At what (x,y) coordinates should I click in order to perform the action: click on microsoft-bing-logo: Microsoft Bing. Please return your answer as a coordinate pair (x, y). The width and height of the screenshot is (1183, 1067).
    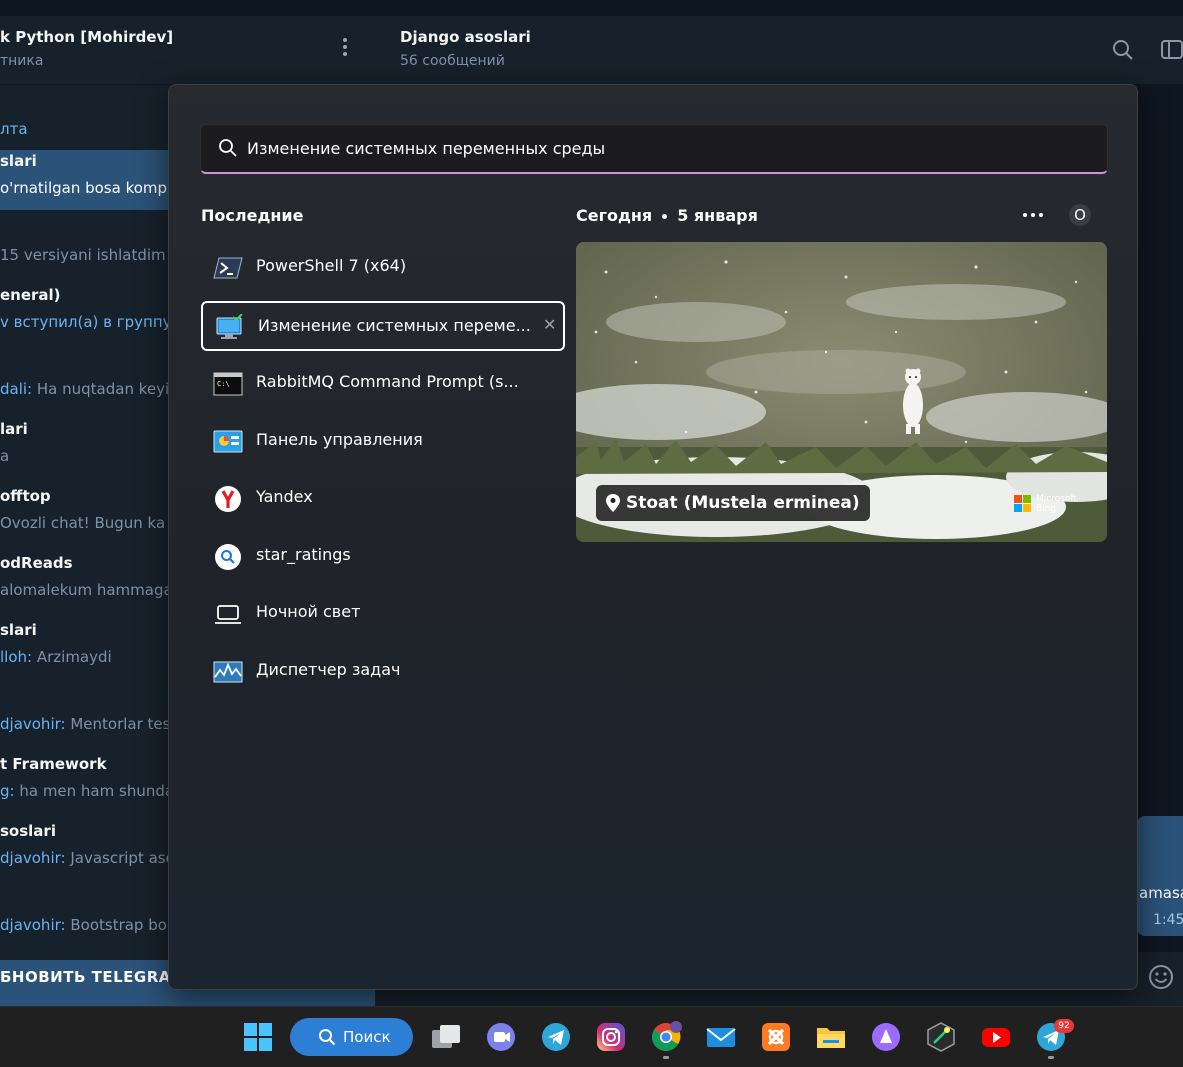
    Looking at the image, I should click on (1054, 505).